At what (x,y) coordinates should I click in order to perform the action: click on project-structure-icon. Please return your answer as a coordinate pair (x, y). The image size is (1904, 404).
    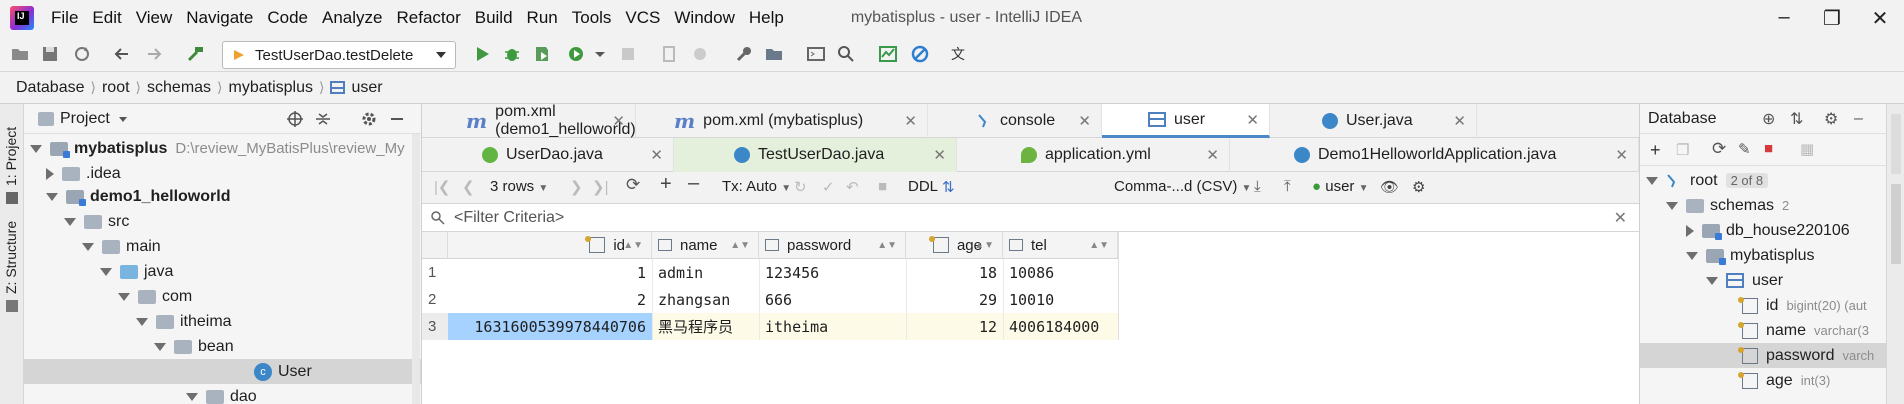
    Looking at the image, I should click on (774, 54).